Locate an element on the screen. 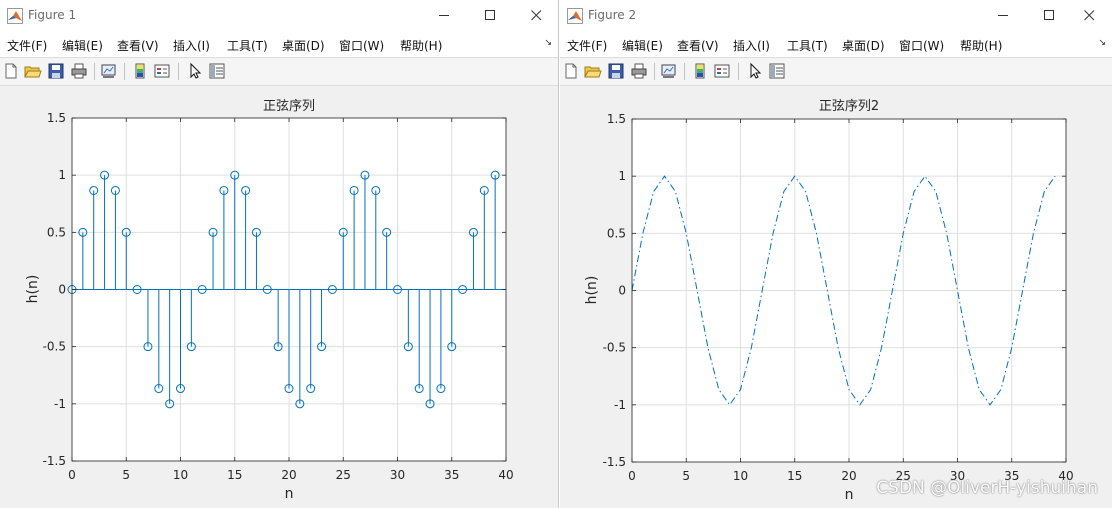  x-tick-label: 30 is located at coordinates (397, 475).